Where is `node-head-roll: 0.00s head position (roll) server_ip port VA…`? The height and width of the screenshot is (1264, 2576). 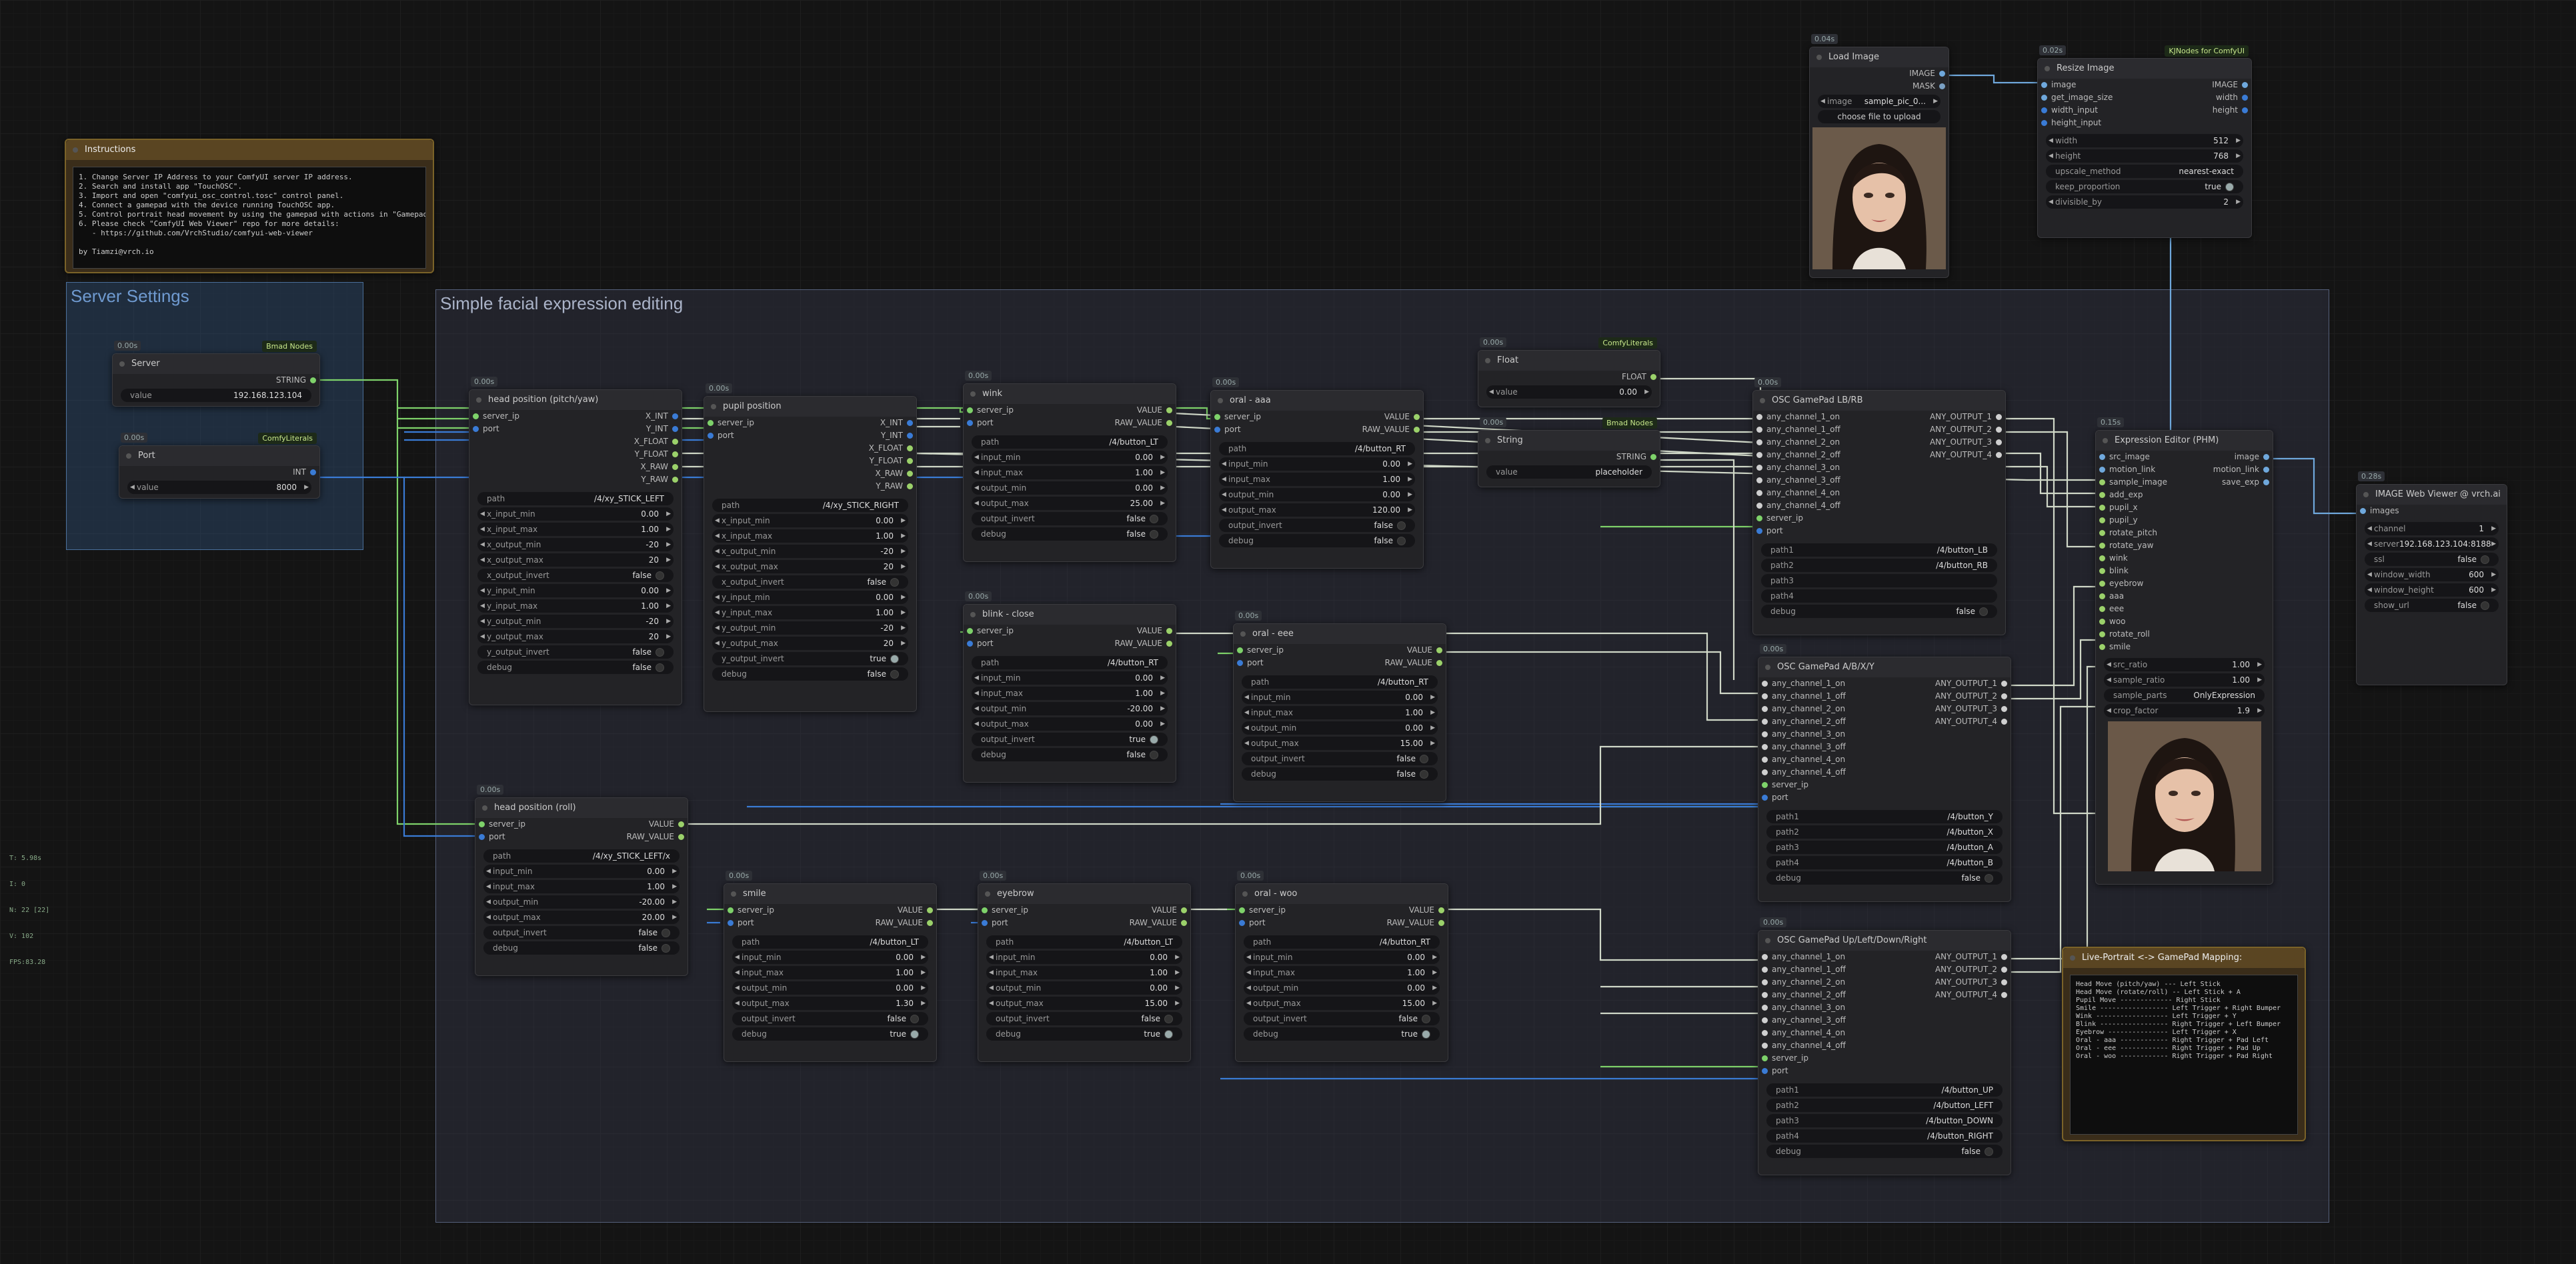 node-head-roll: 0.00s head position (roll) server_ip port VA… is located at coordinates (581, 880).